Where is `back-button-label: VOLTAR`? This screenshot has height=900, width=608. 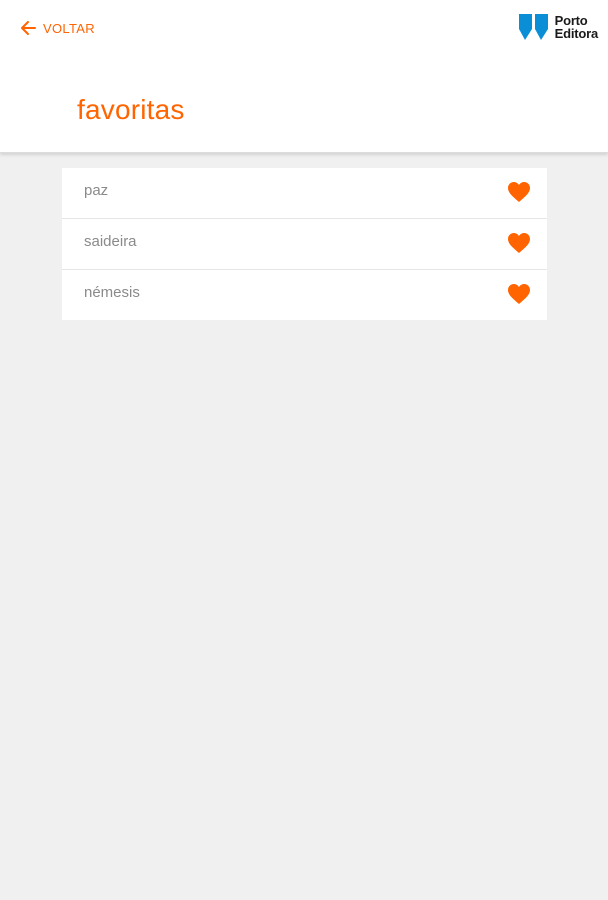 back-button-label: VOLTAR is located at coordinates (69, 28).